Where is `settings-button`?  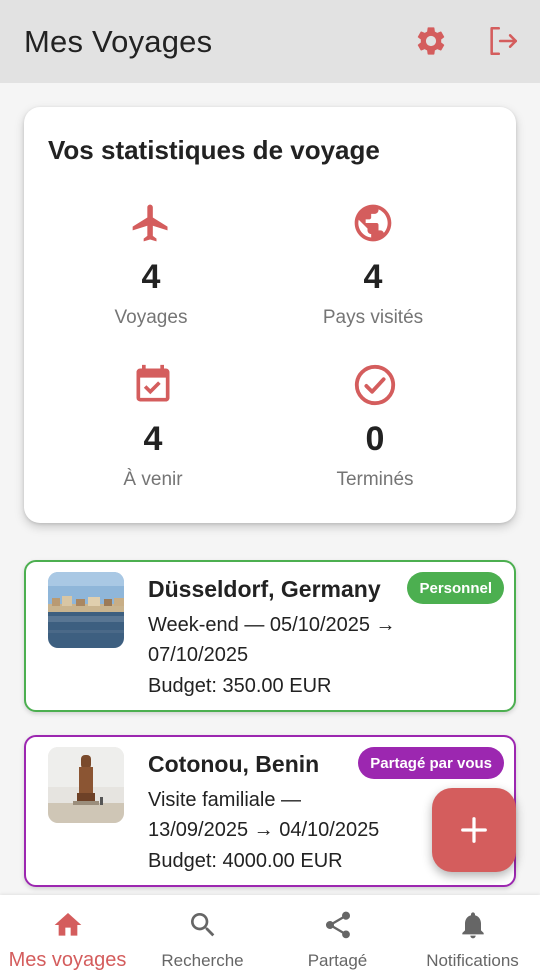 settings-button is located at coordinates (431, 41).